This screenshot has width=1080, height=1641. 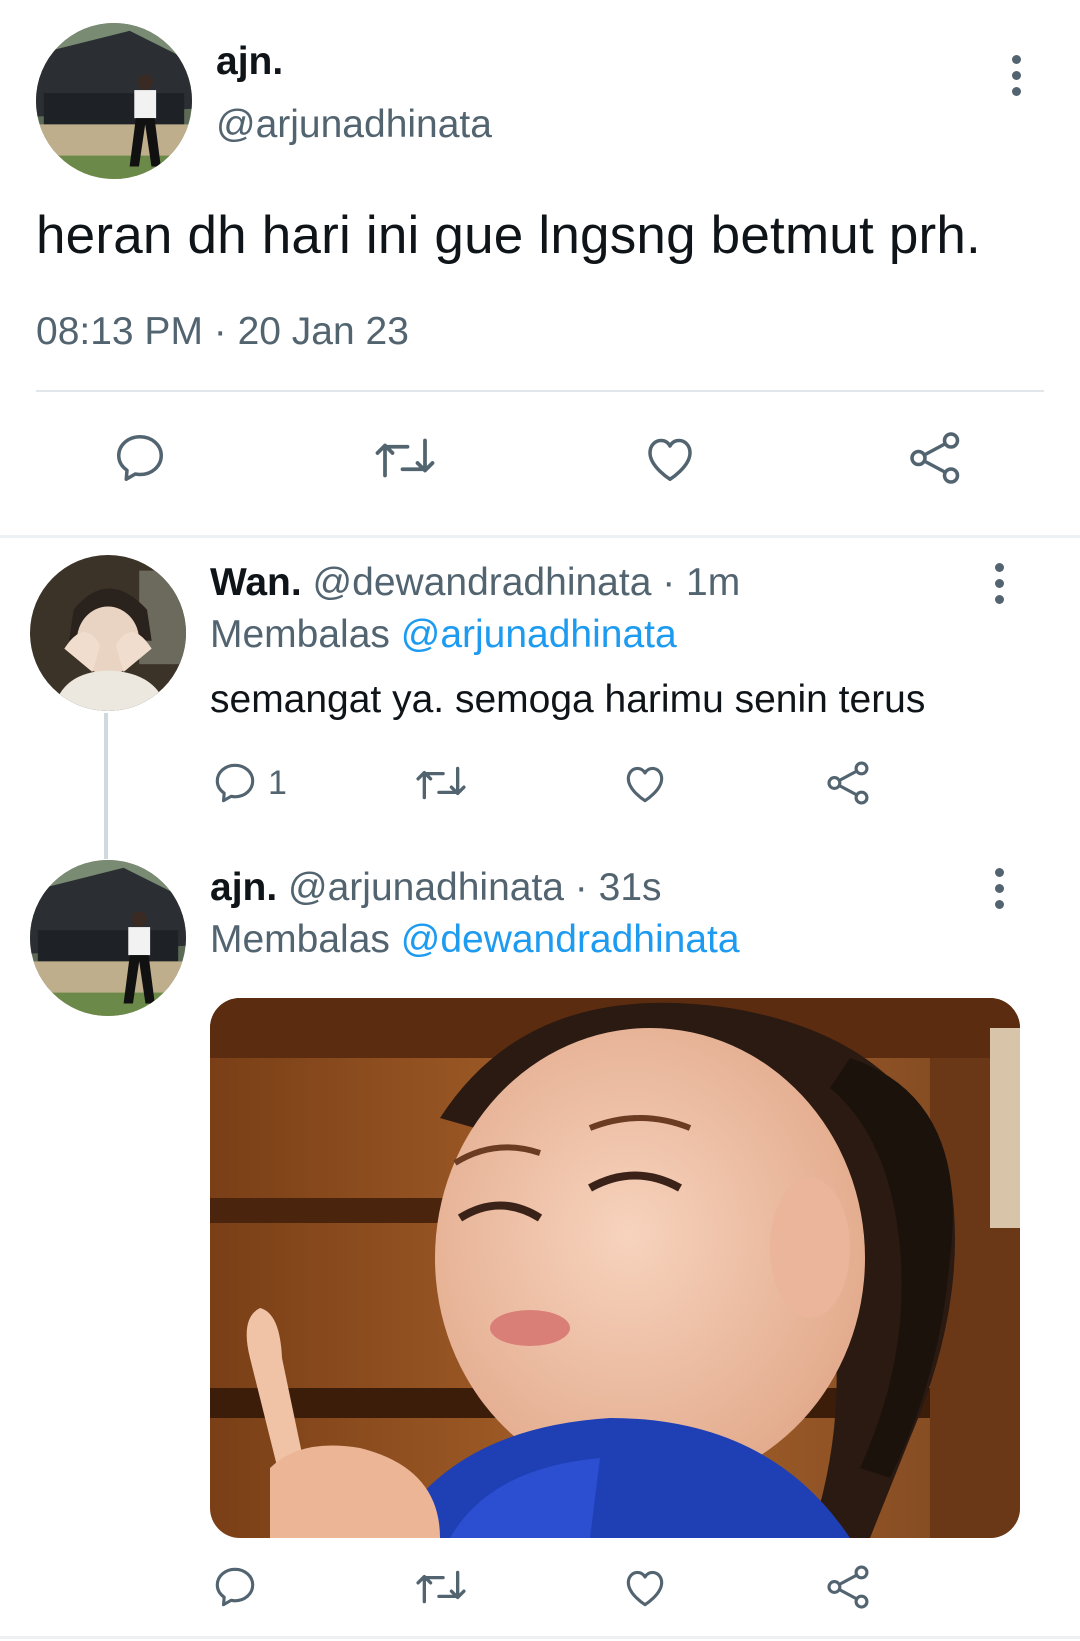 I want to click on reply-header: ajn. @arjunadhinata · 31s, so click(x=436, y=888).